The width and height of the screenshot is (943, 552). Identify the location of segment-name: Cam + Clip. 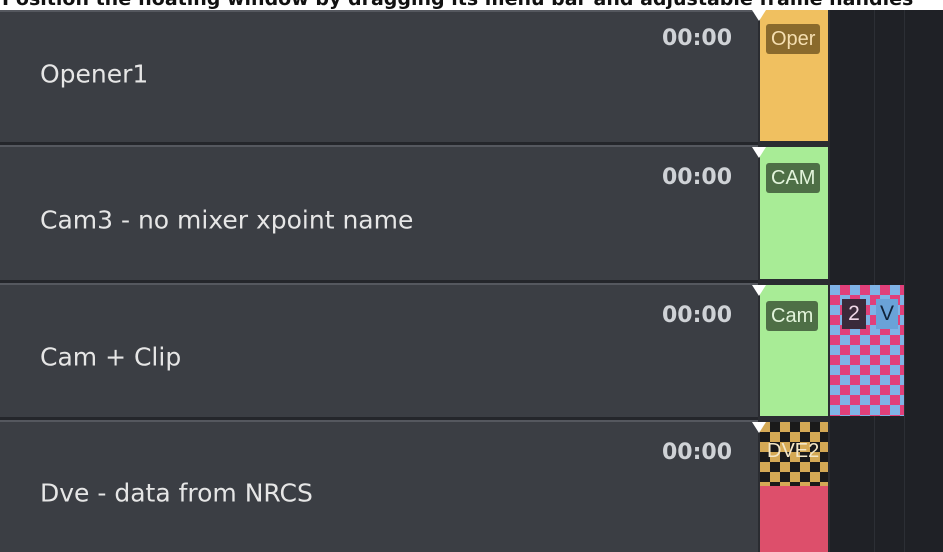
(111, 357).